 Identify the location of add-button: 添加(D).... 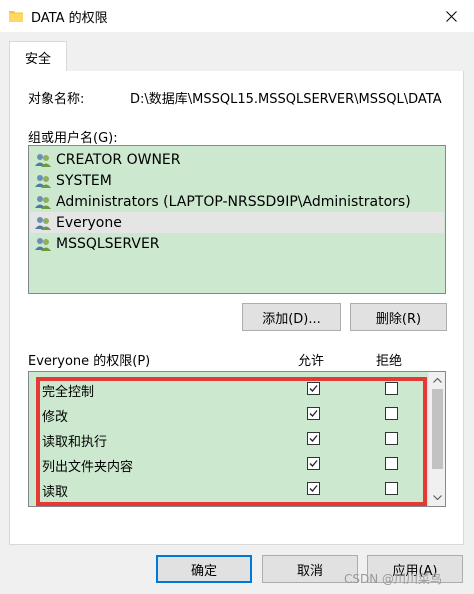
(291, 317).